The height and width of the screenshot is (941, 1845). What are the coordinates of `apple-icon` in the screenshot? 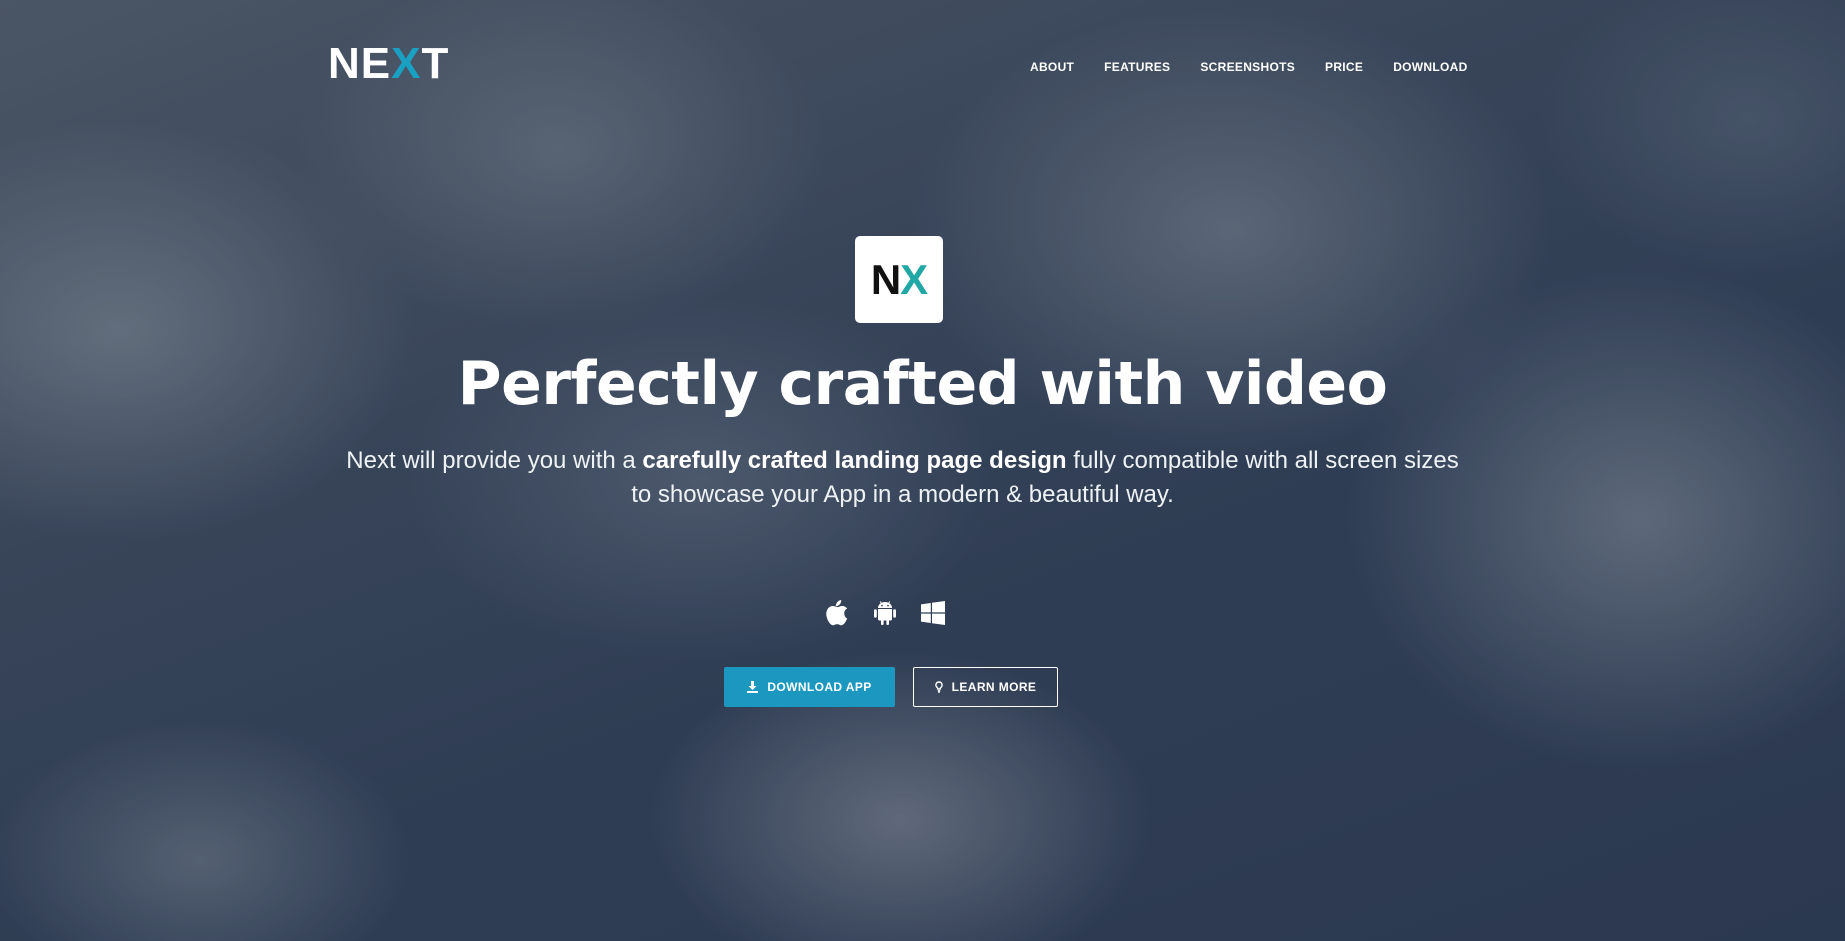 It's located at (837, 613).